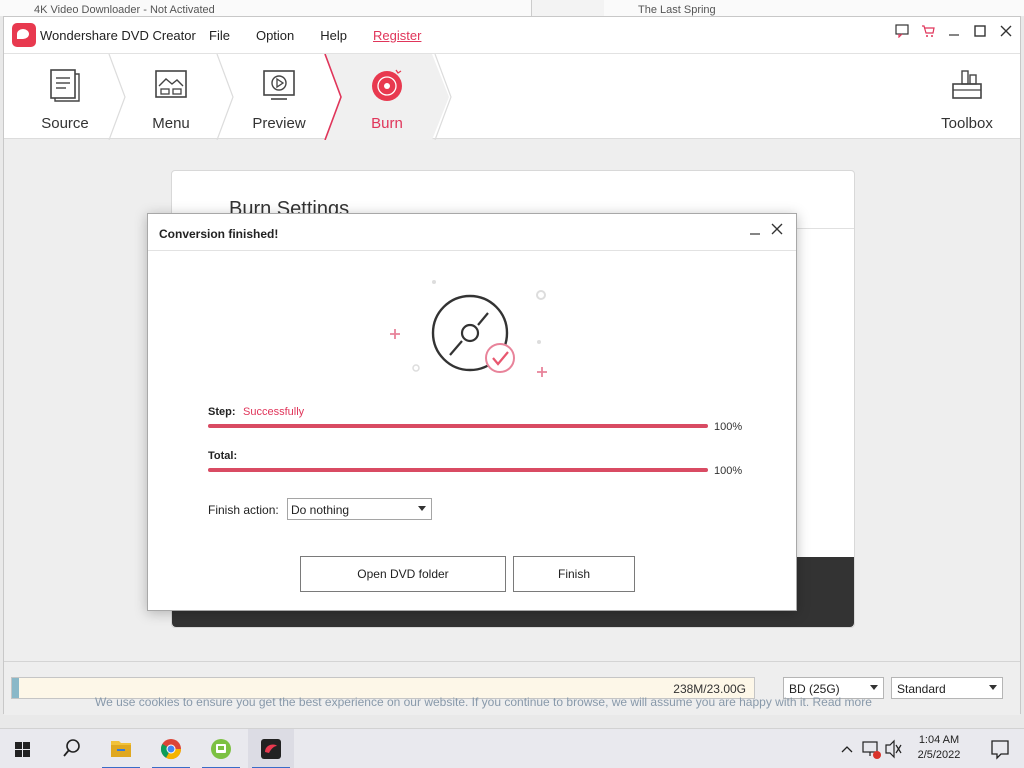  I want to click on open-dvd-folder-button: Open DVD folder, so click(403, 574).